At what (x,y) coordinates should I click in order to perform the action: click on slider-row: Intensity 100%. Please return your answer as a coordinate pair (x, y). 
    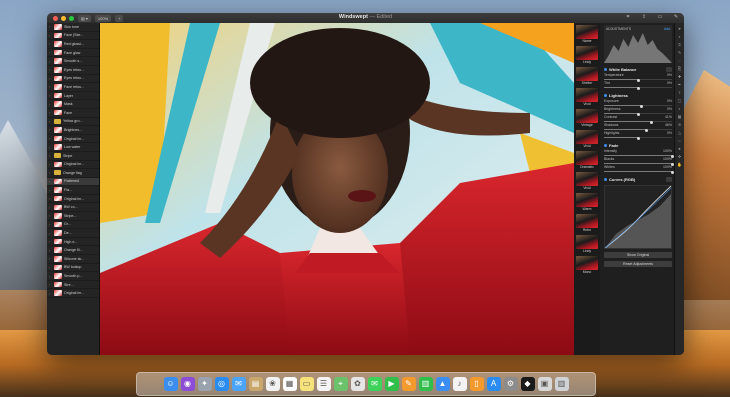
    Looking at the image, I should click on (639, 153).